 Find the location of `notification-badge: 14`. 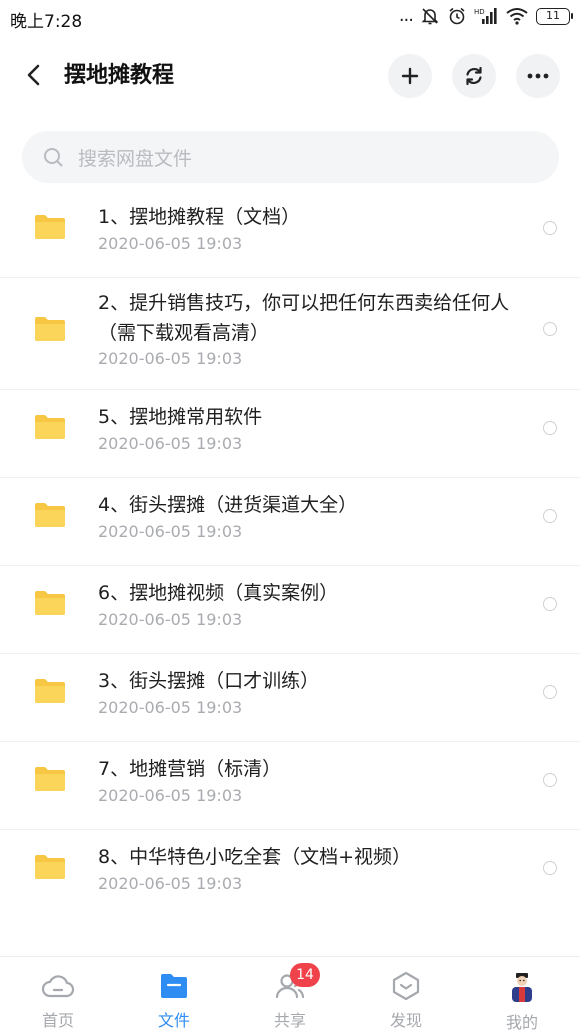

notification-badge: 14 is located at coordinates (305, 975).